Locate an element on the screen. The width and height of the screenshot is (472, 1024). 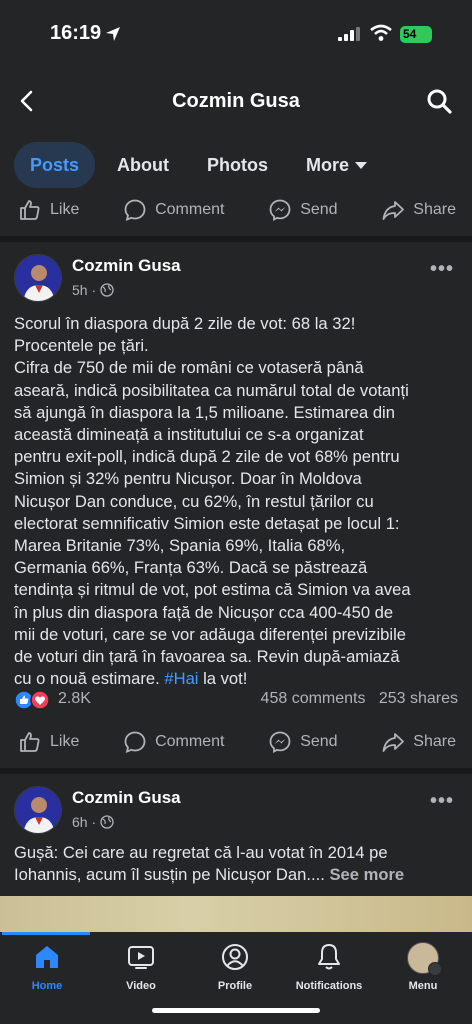
nav-menu-label: Menu is located at coordinates (423, 986).